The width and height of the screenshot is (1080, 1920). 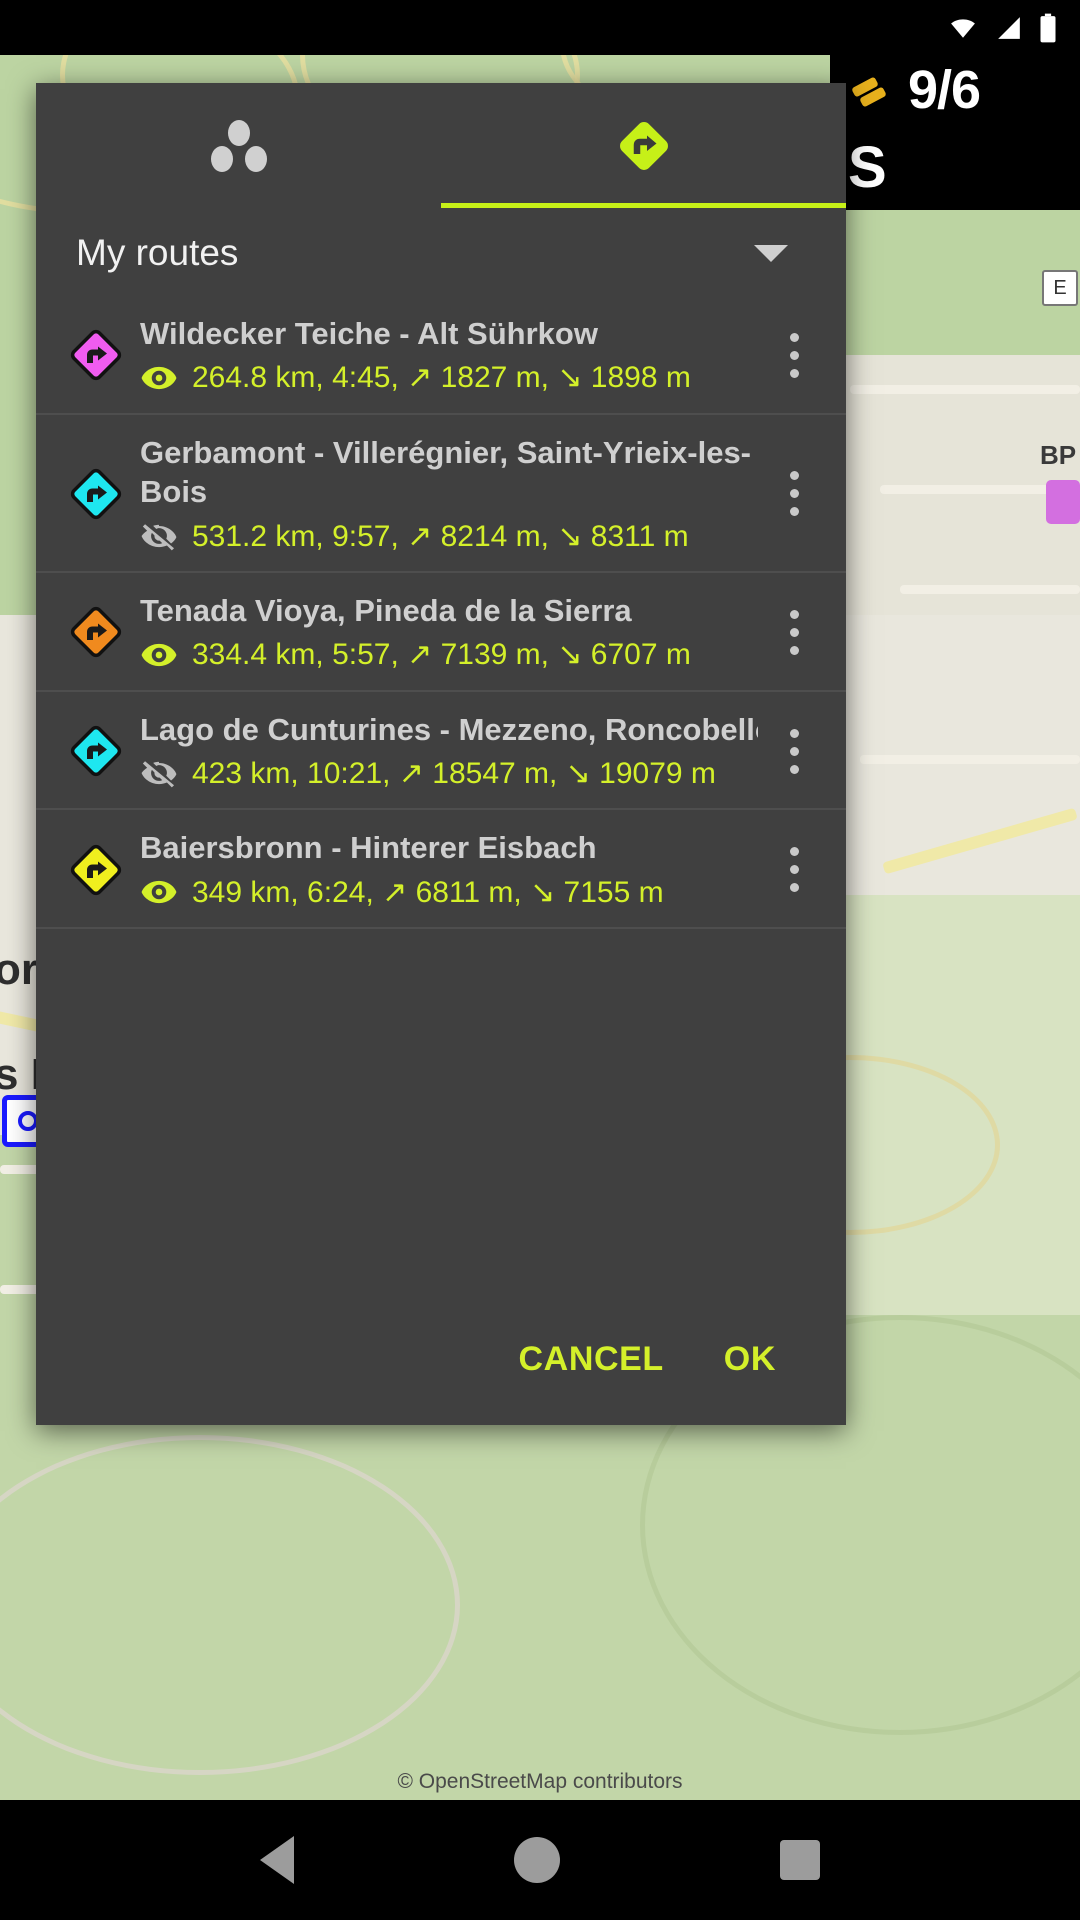 What do you see at coordinates (157, 252) in the screenshot?
I see `section-title: My routes` at bounding box center [157, 252].